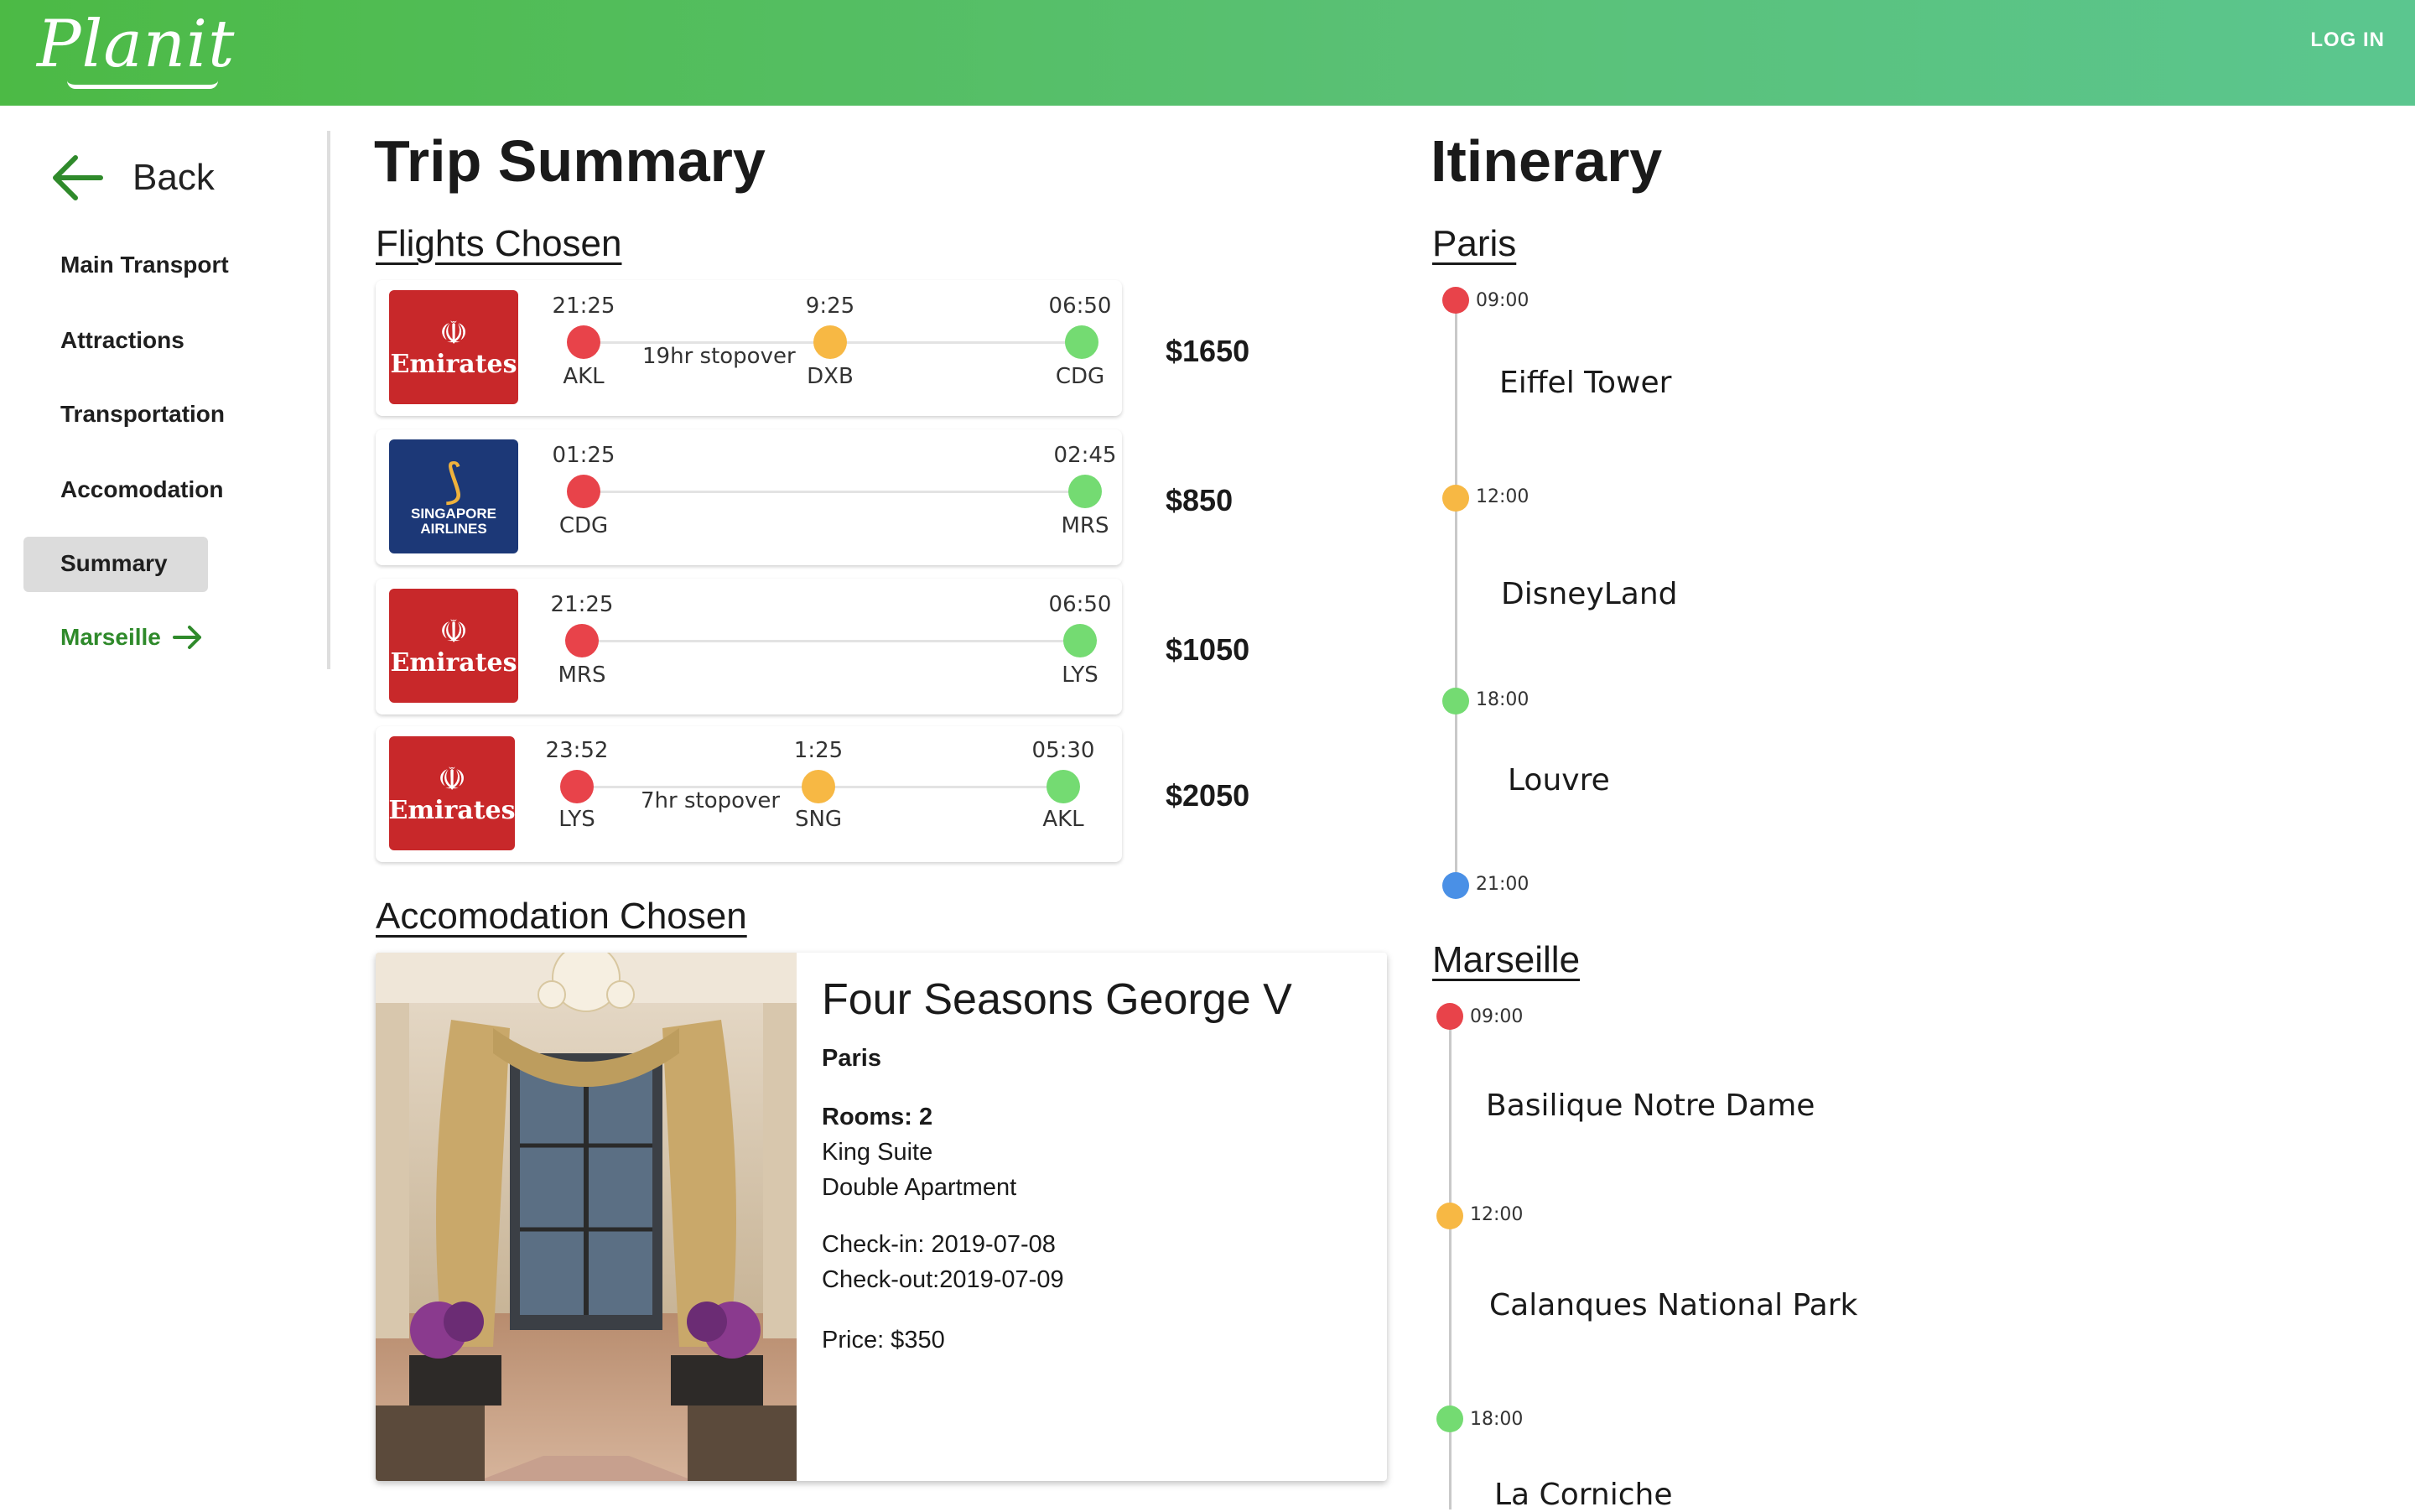 The image size is (2415, 1512). What do you see at coordinates (1057, 999) in the screenshot?
I see `hotel-name: Four Seasons George V` at bounding box center [1057, 999].